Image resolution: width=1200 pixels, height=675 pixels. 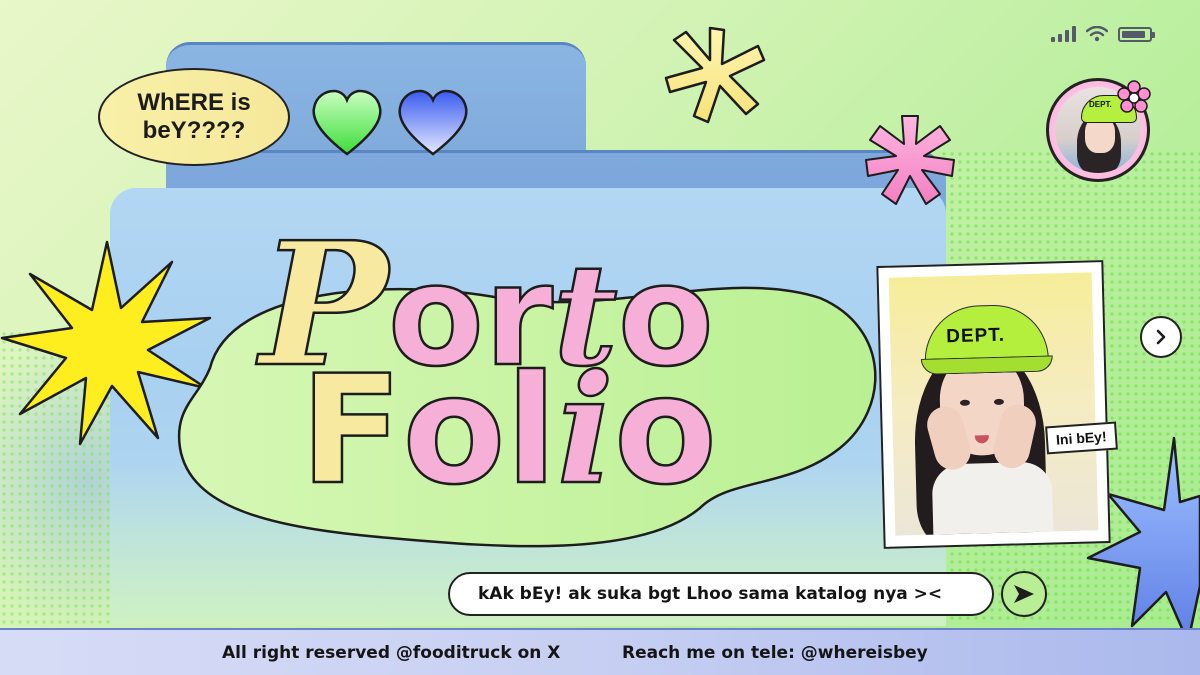 I want to click on battery-icon, so click(x=1136, y=34).